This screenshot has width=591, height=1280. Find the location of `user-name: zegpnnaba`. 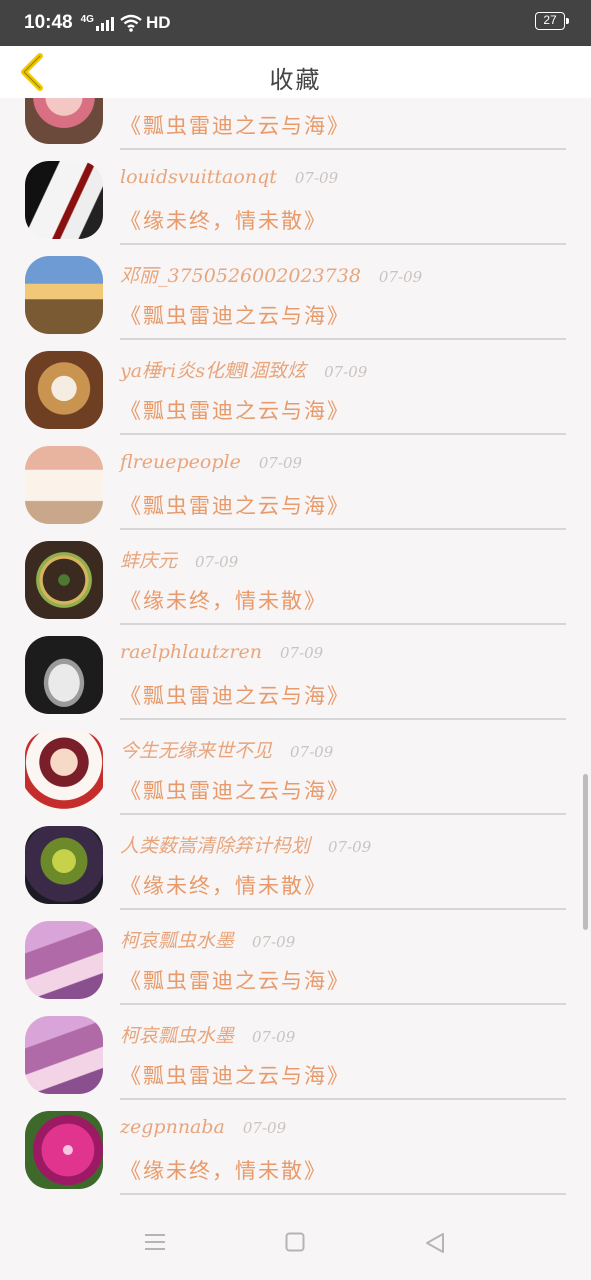

user-name: zegpnnaba is located at coordinates (172, 1127).